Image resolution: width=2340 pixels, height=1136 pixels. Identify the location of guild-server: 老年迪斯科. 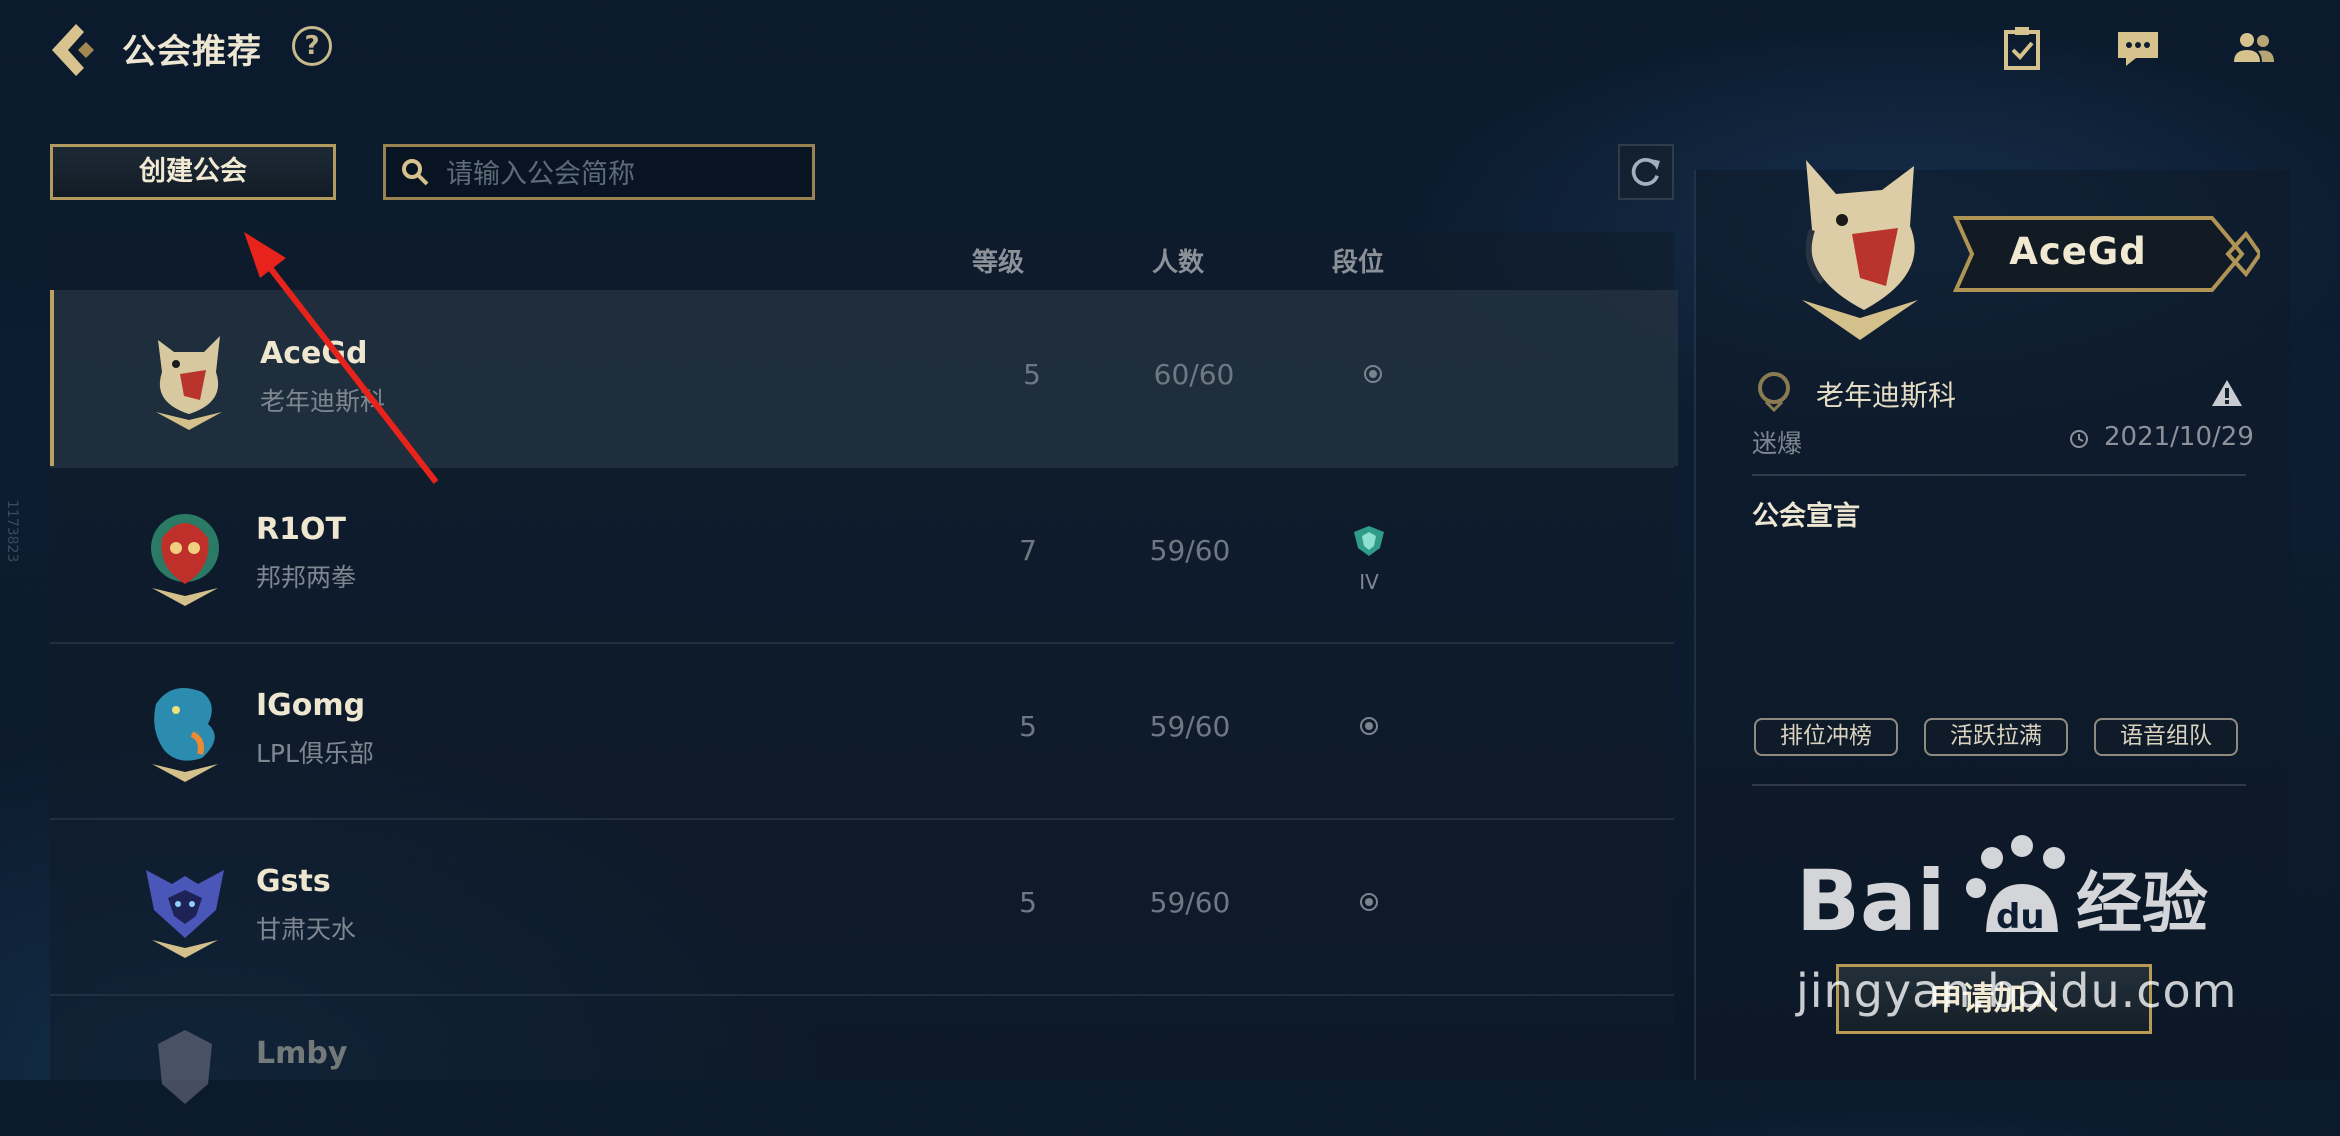
(323, 401).